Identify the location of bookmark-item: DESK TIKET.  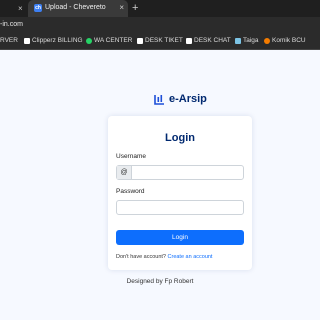
(160, 40).